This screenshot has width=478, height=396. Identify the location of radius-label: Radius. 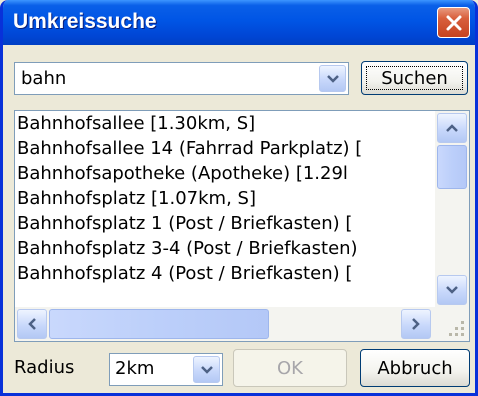
(44, 367).